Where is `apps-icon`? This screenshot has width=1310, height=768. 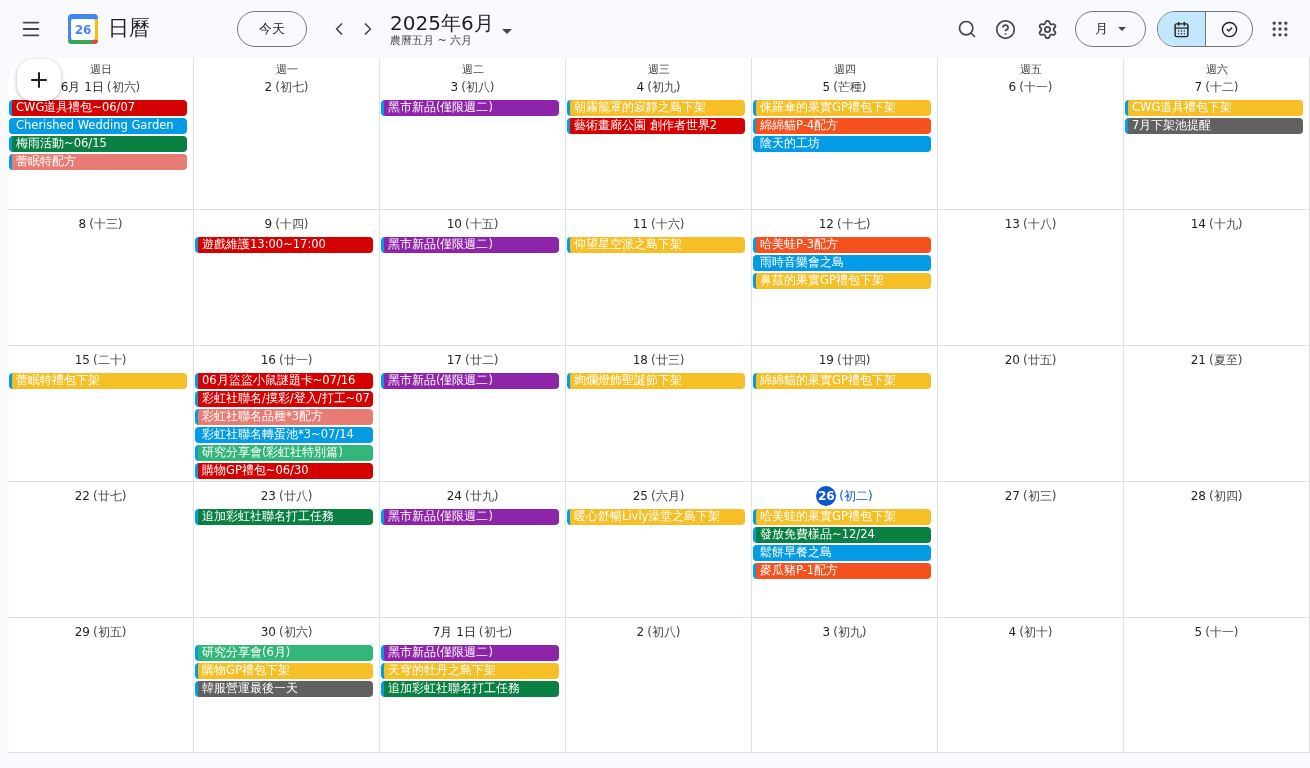
apps-icon is located at coordinates (1280, 29).